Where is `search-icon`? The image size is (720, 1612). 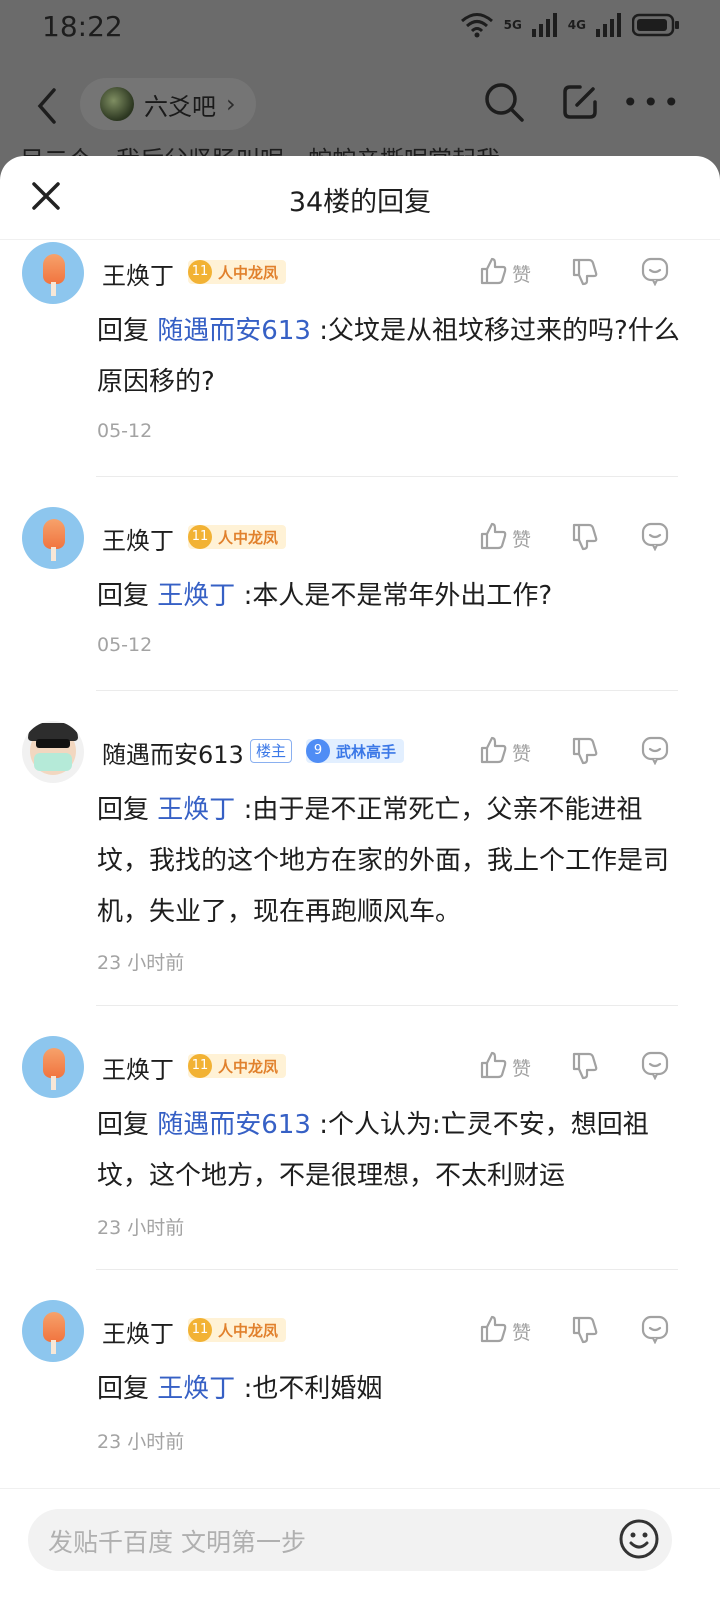
search-icon is located at coordinates (504, 102).